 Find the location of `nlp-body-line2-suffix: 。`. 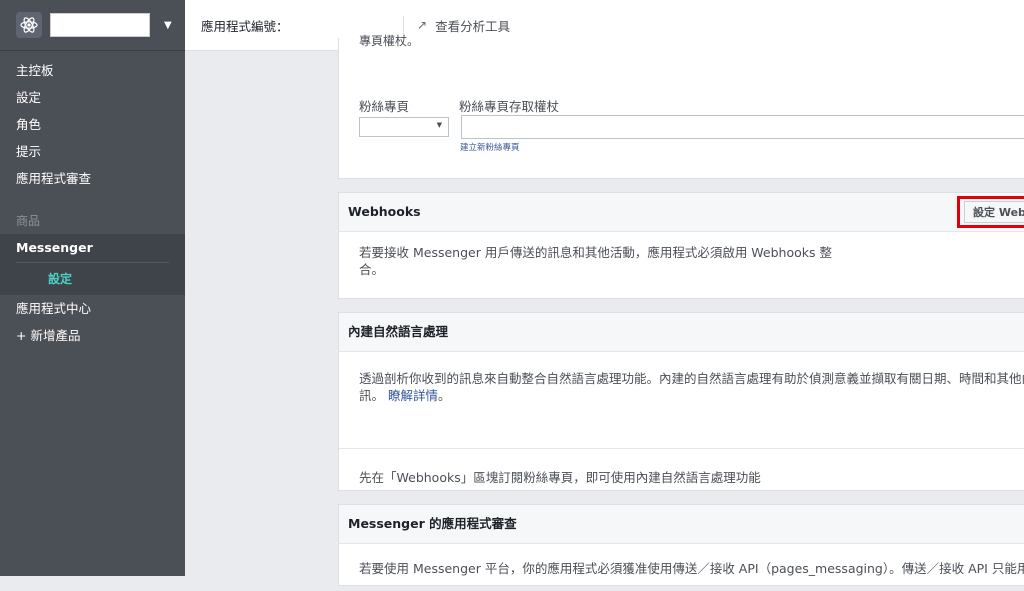

nlp-body-line2-suffix: 。 is located at coordinates (444, 395).